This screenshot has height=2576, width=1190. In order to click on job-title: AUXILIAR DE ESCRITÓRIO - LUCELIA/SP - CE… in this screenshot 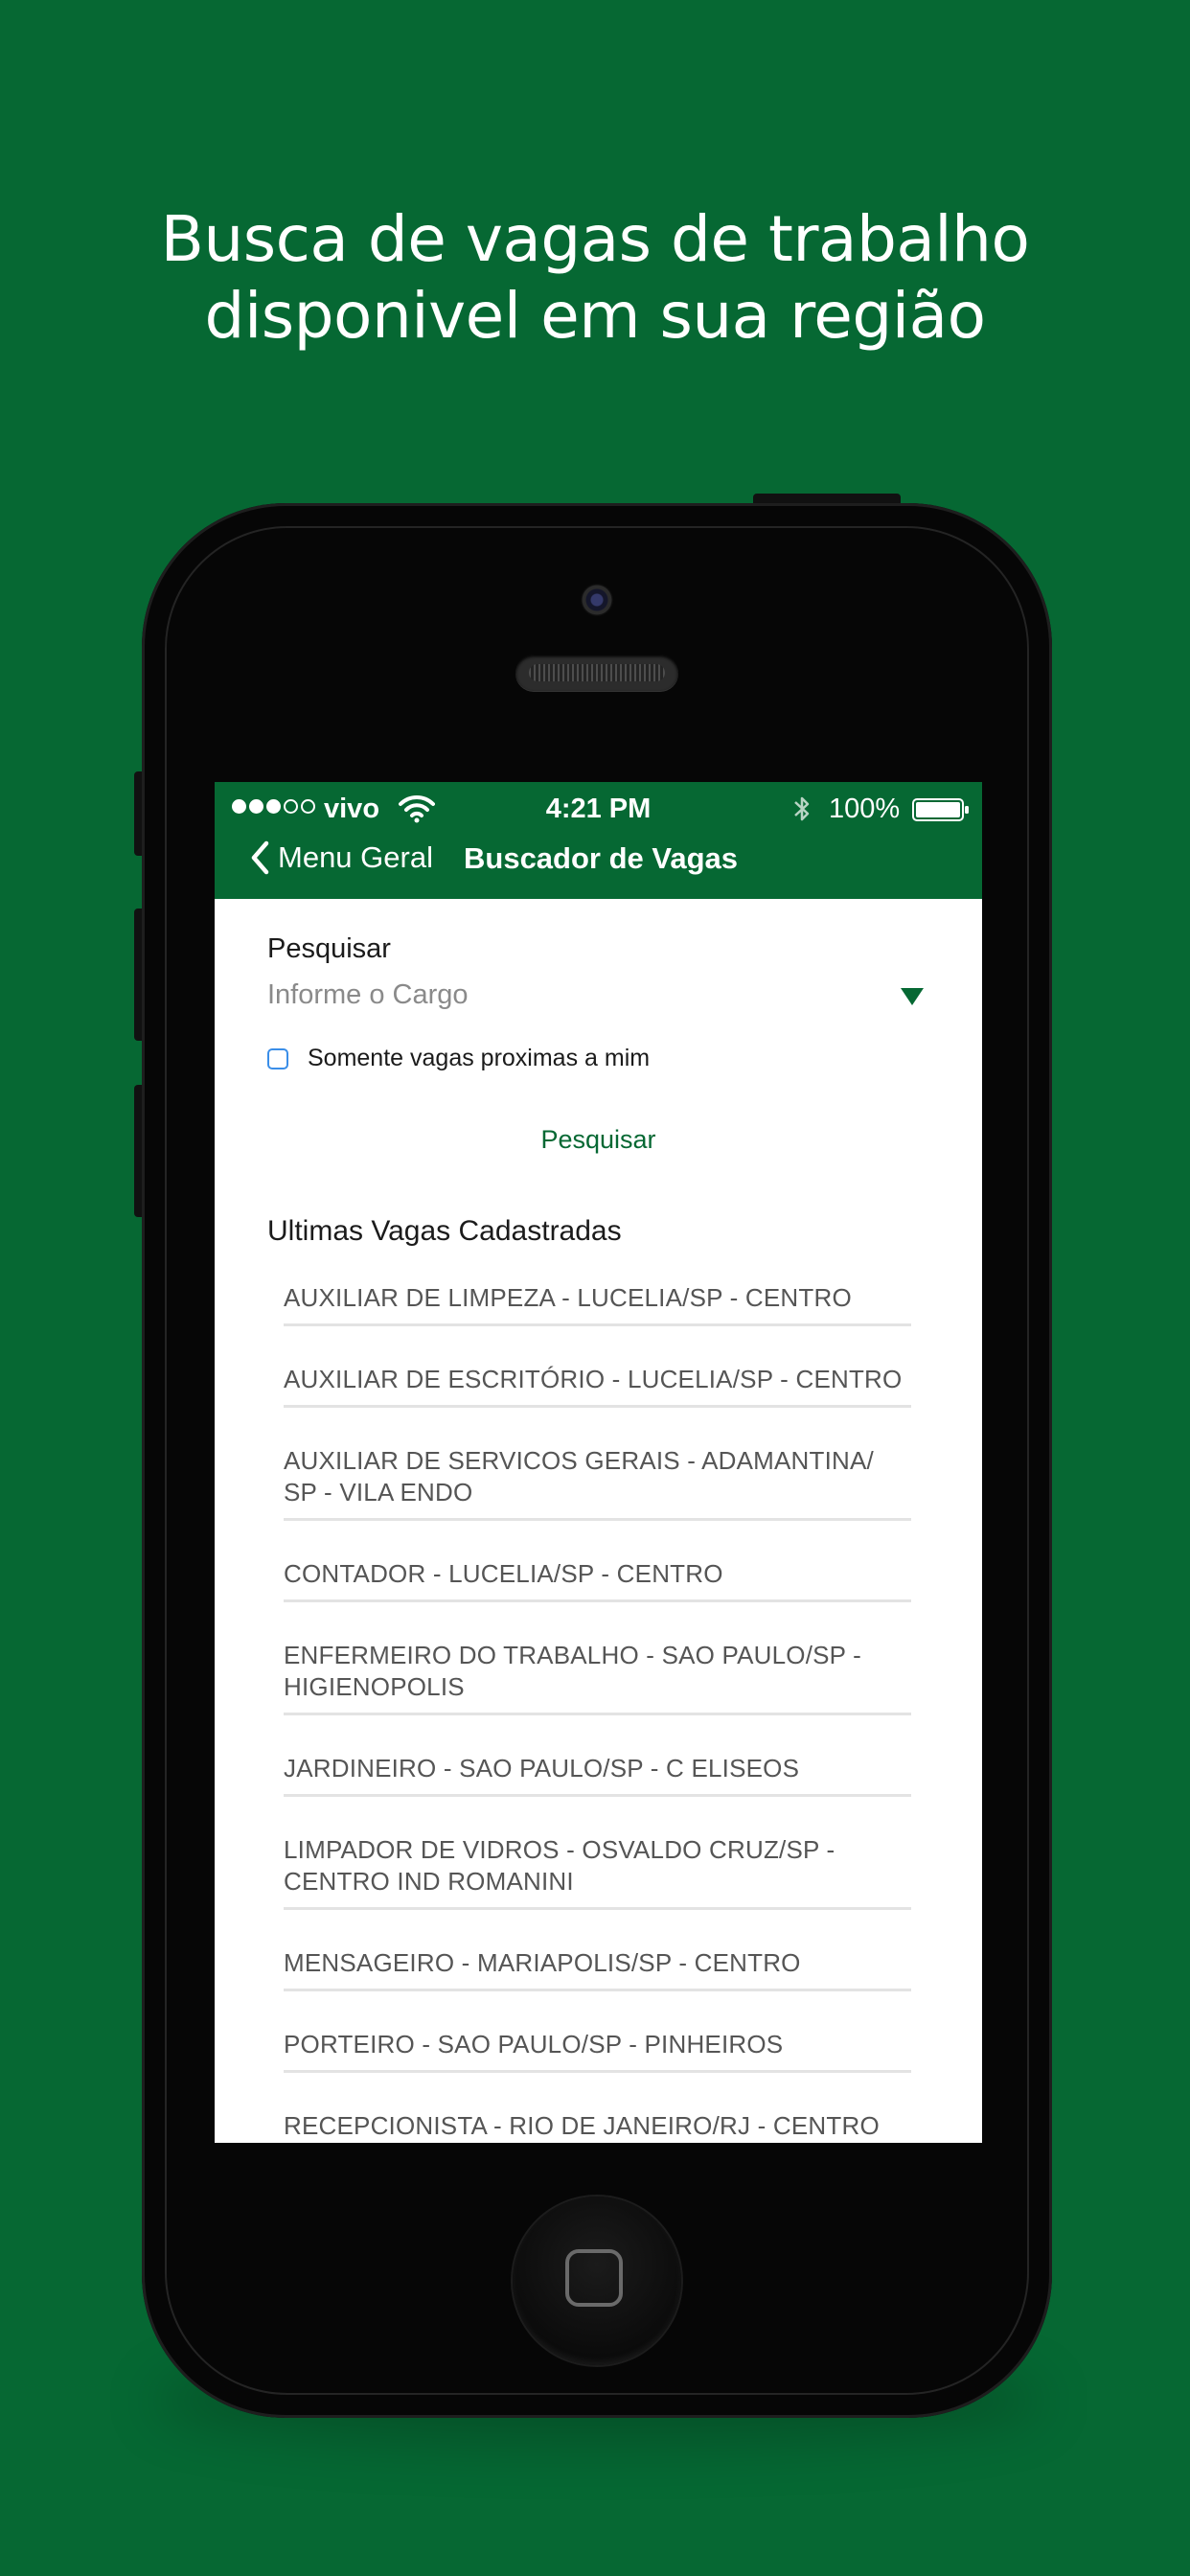, I will do `click(593, 1379)`.